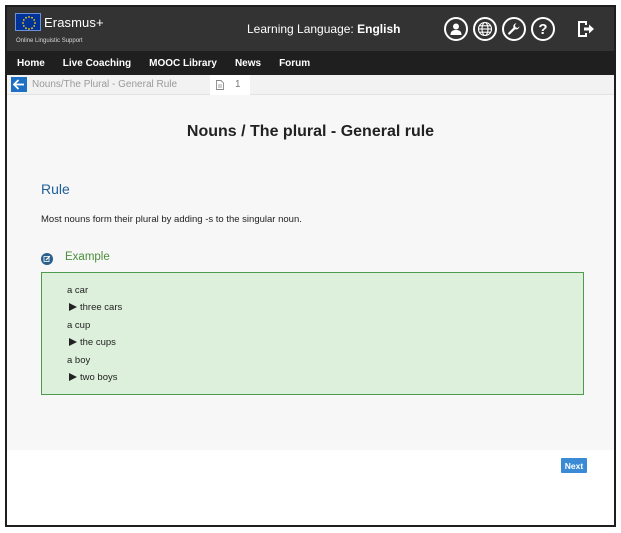  I want to click on example-singular: a boy, so click(79, 360).